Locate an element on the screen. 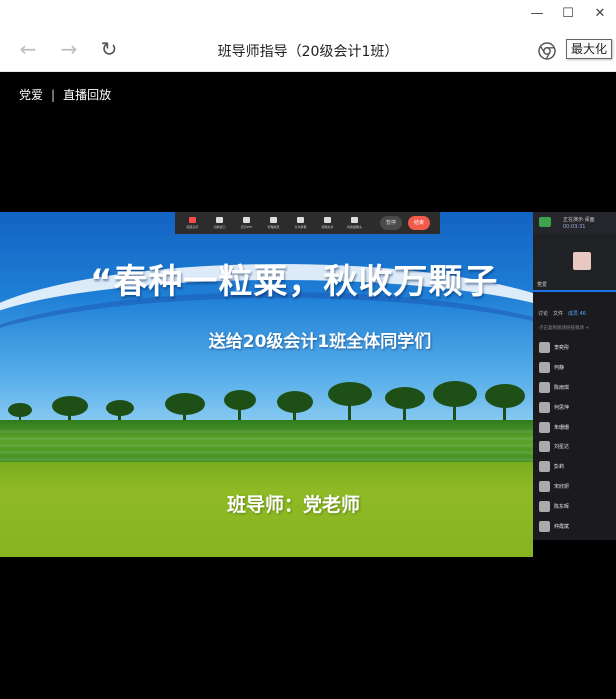  participant-row: 宋欣妍 is located at coordinates (574, 487).